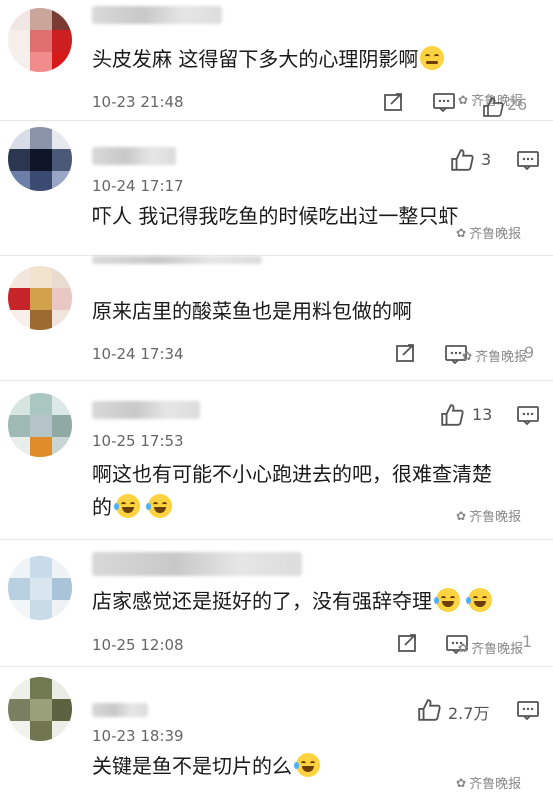 The width and height of the screenshot is (553, 801). I want to click on comment-time: 10-23 18:39, so click(138, 736).